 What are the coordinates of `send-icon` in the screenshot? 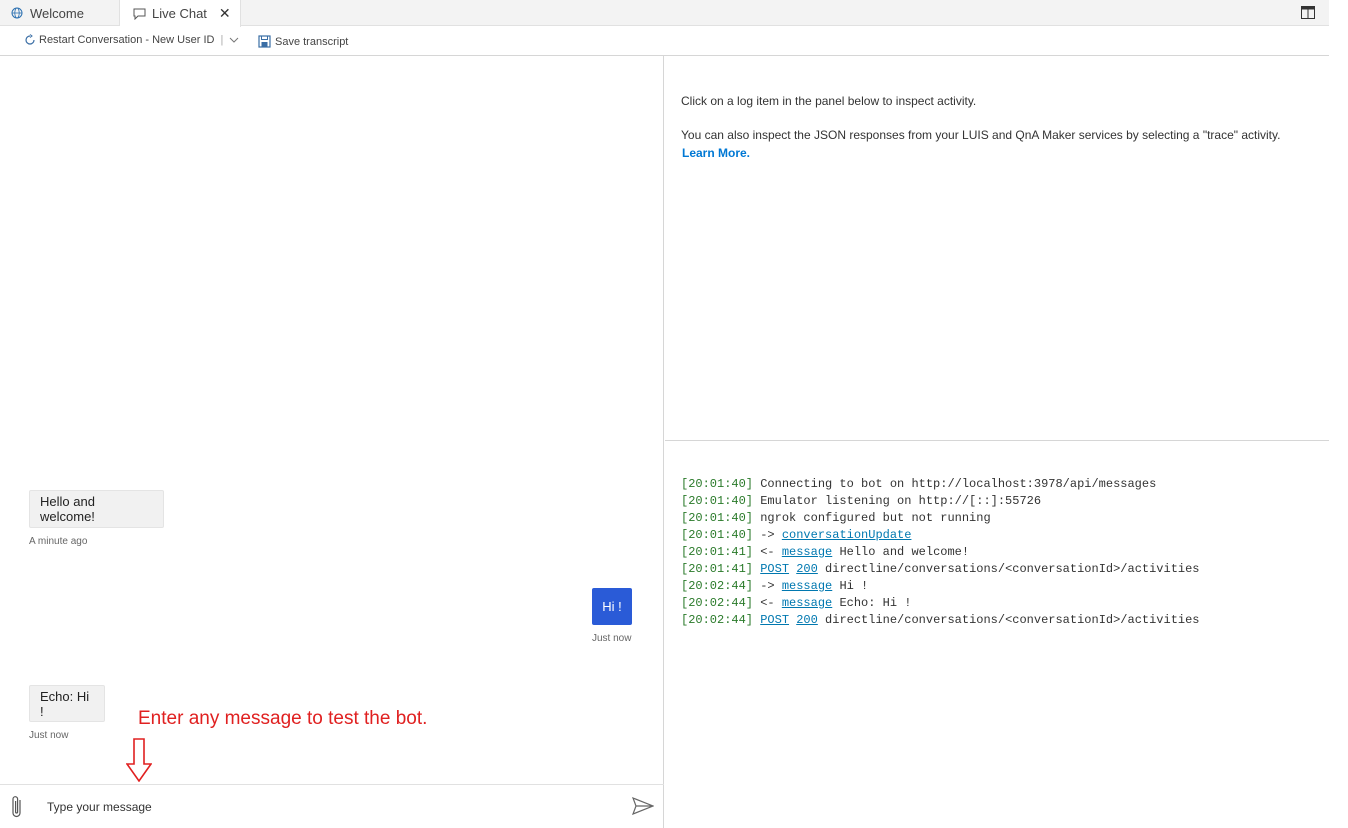 It's located at (643, 807).